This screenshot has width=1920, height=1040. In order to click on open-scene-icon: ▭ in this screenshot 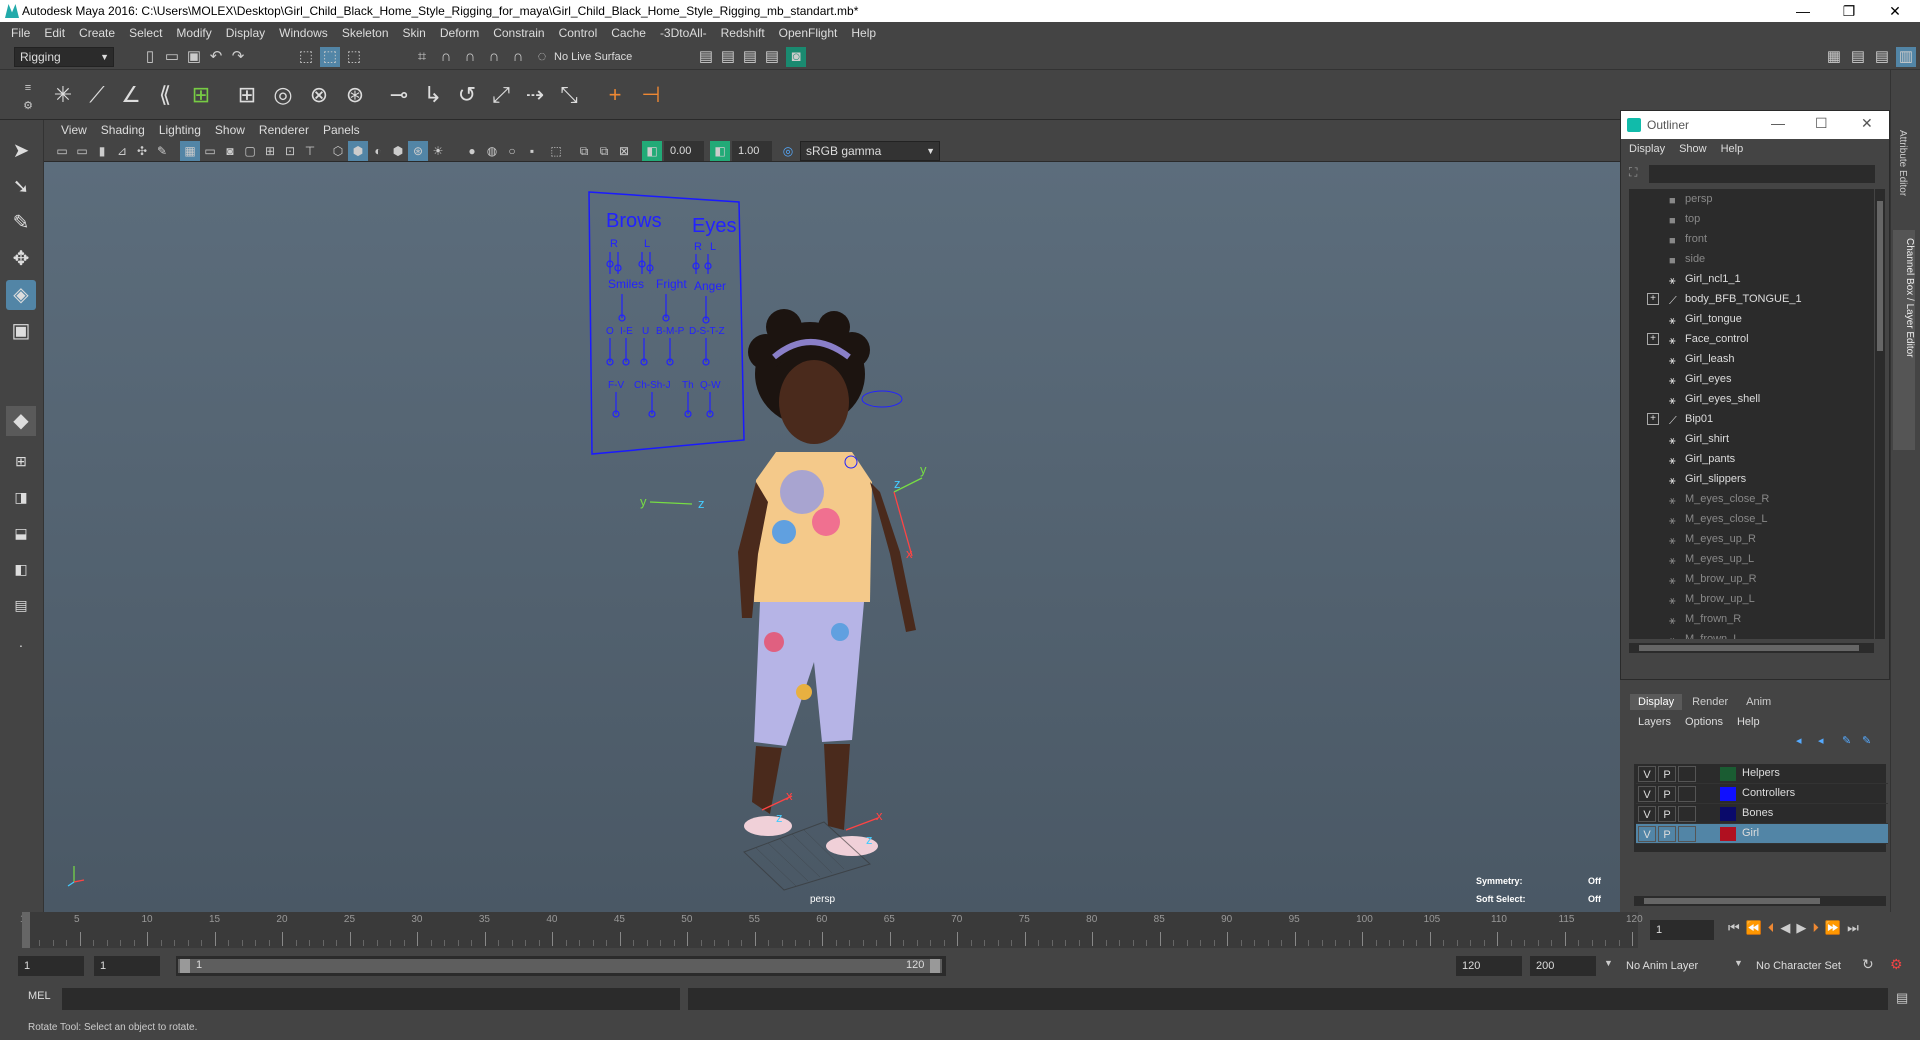, I will do `click(172, 57)`.